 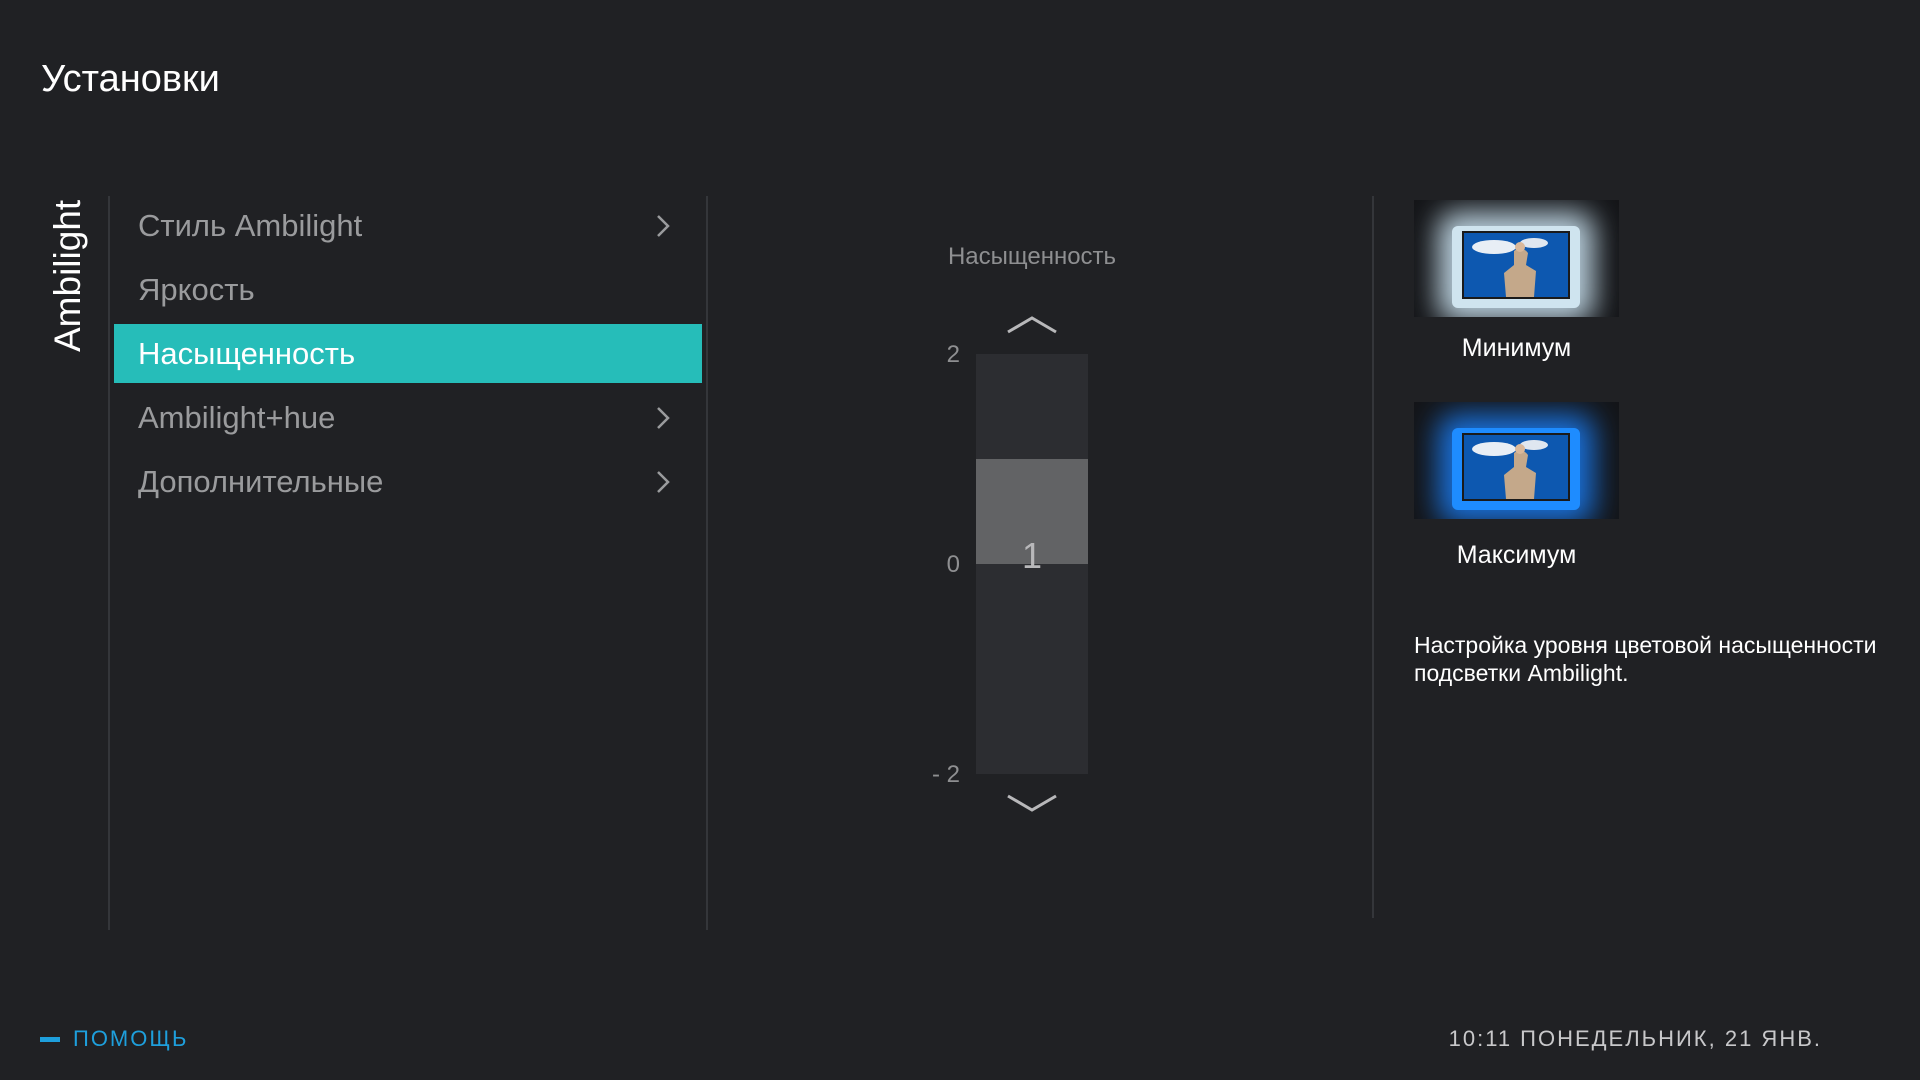 I want to click on slider-value: 1, so click(x=1032, y=555).